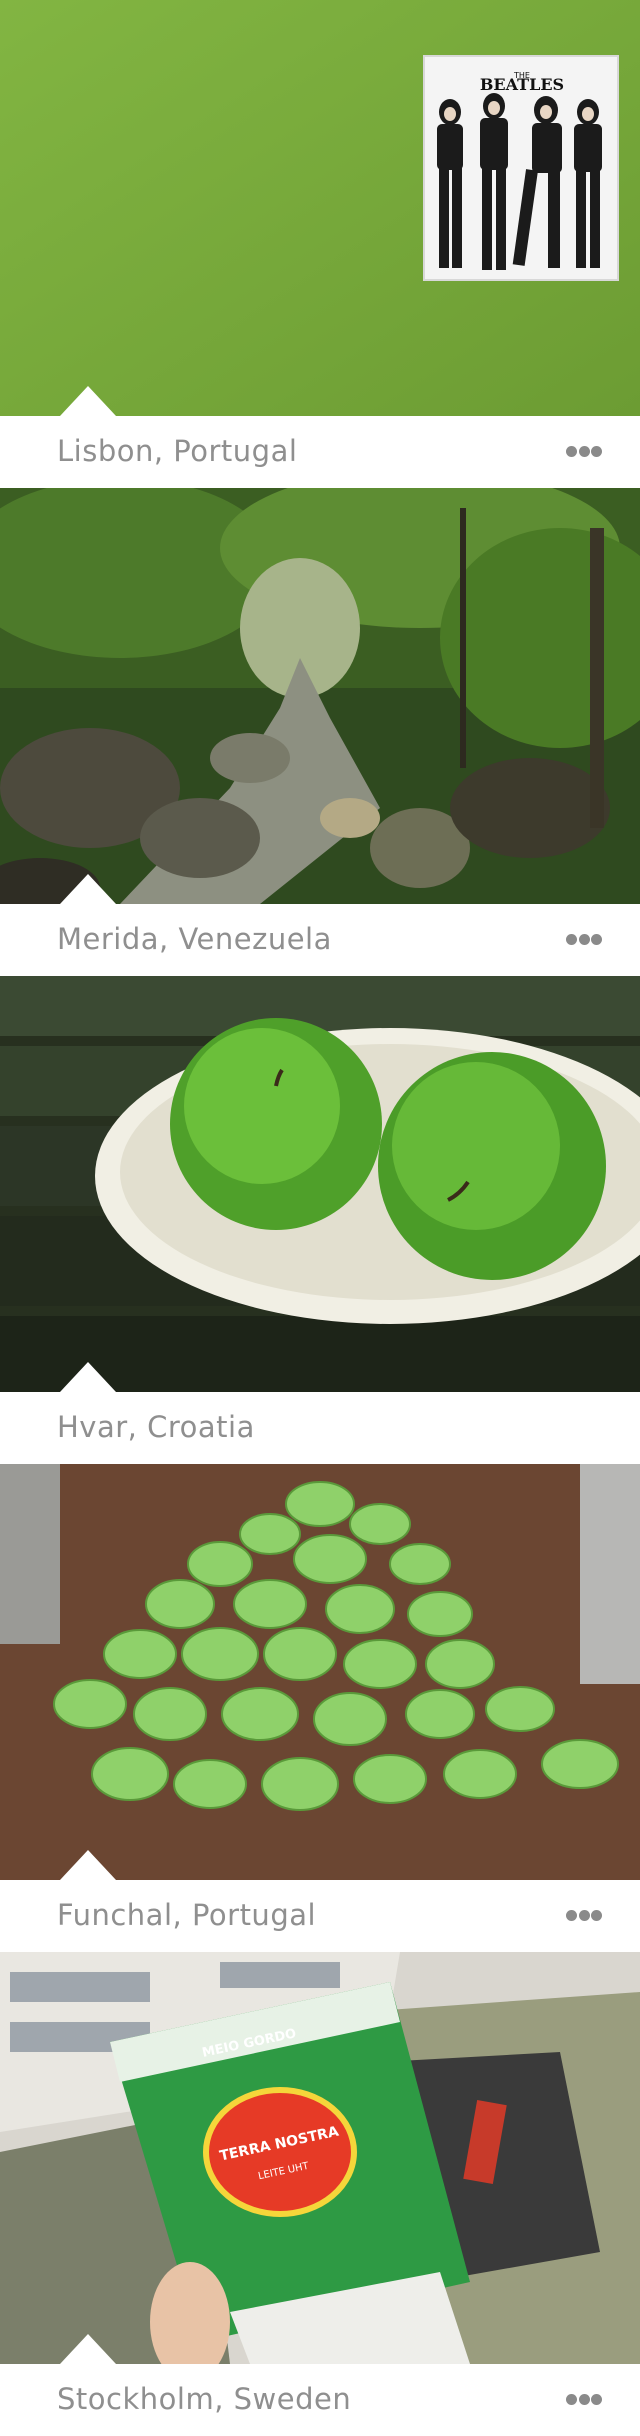 This screenshot has width=640, height=2436. Describe the element at coordinates (320, 437) in the screenshot. I see `post-caption: Lisbon, Portugal` at that location.